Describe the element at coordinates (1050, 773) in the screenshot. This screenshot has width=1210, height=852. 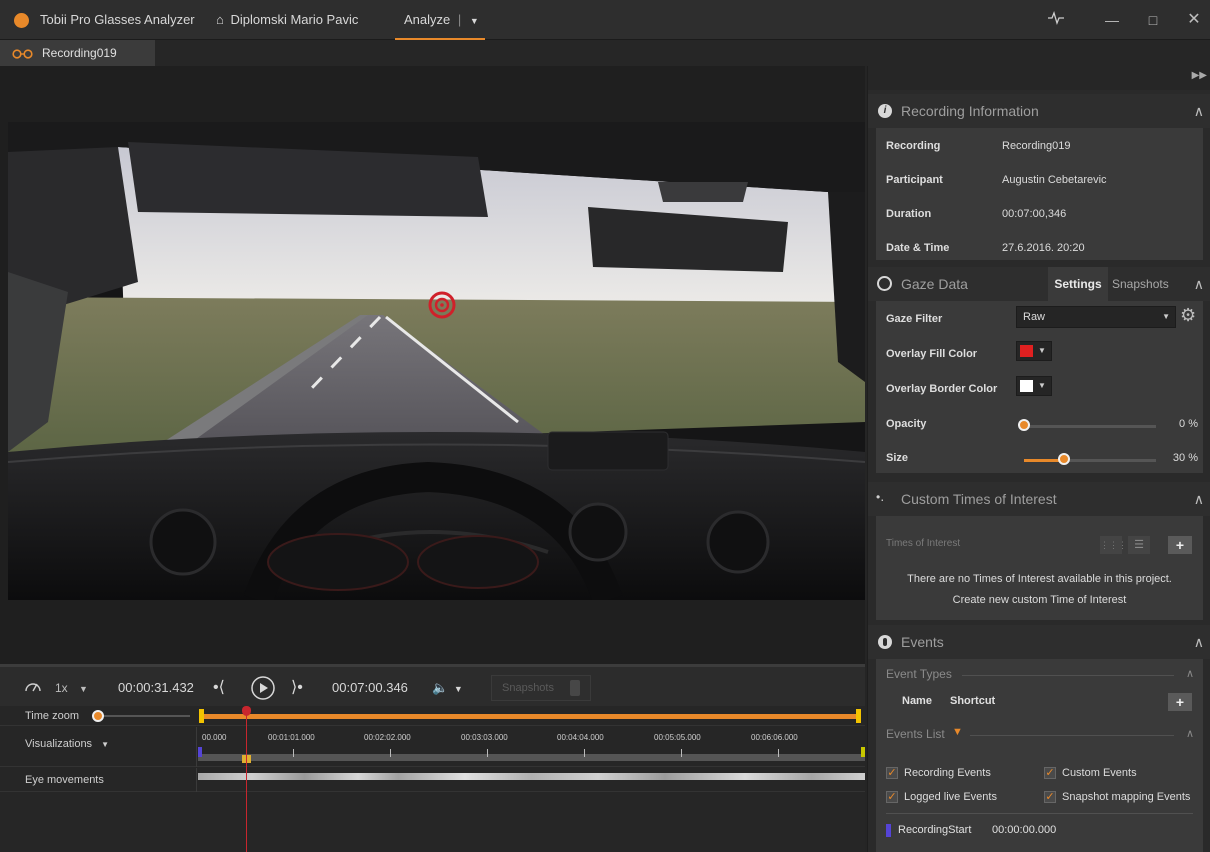
I see `custom-events-checkbox: ✓` at that location.